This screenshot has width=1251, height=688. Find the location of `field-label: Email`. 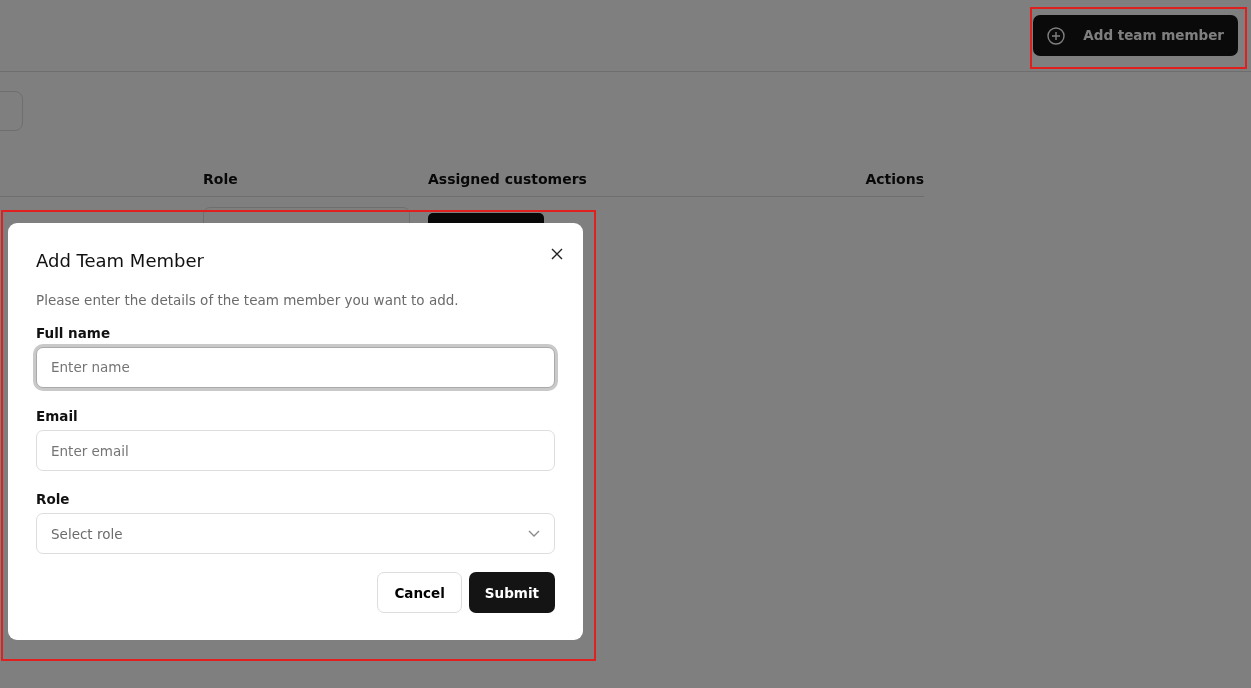

field-label: Email is located at coordinates (57, 415).